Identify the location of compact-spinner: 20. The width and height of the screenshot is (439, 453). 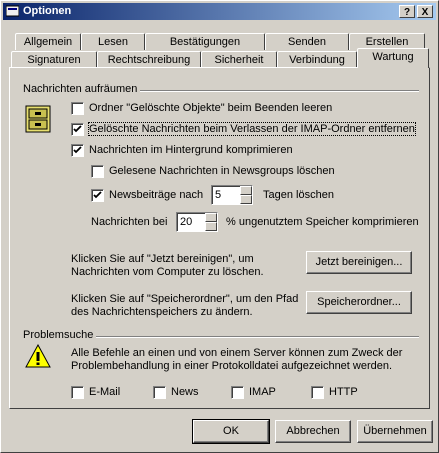
(197, 222).